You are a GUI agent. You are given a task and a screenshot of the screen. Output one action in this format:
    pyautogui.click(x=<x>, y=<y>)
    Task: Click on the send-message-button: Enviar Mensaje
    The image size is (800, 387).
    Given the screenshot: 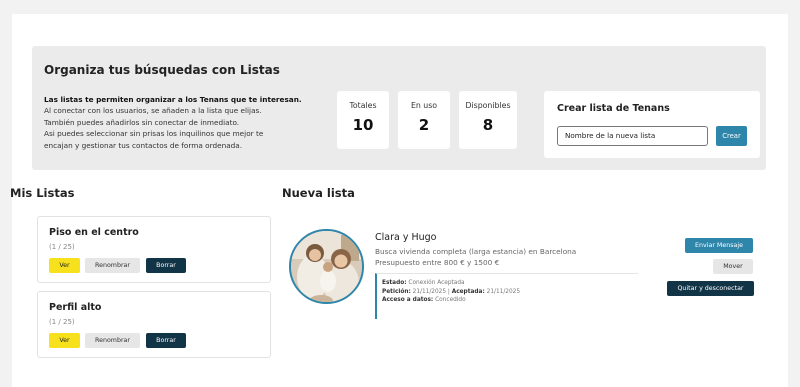 What is the action you would take?
    pyautogui.click(x=719, y=245)
    